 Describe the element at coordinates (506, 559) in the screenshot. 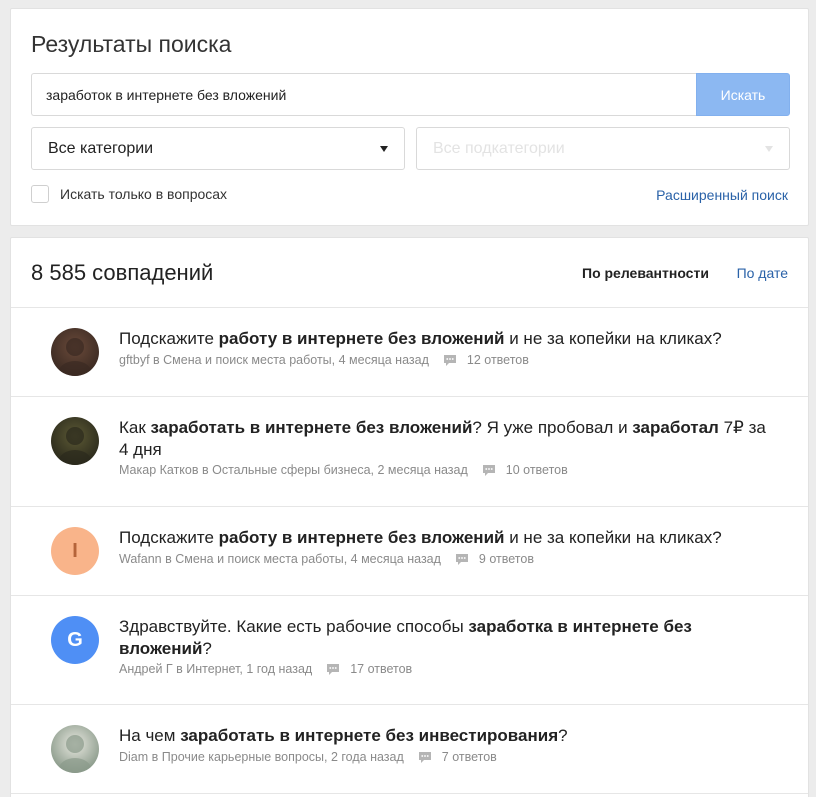

I see `answers-count: 9 ответов` at that location.